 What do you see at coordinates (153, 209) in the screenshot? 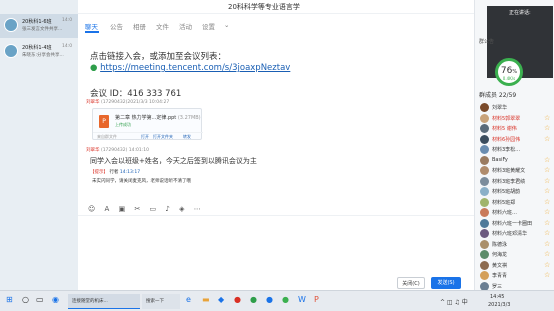
I see `folder-icon: ▭` at bounding box center [153, 209].